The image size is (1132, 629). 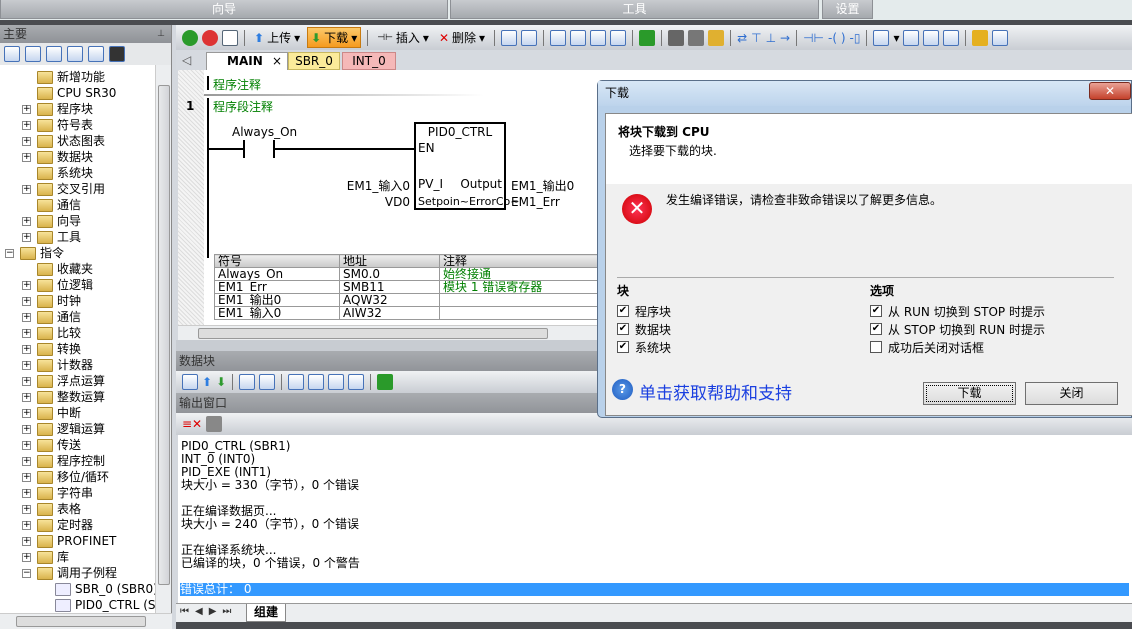 What do you see at coordinates (334, 37) in the screenshot?
I see `download-button: ⬇ 下载 ▾` at bounding box center [334, 37].